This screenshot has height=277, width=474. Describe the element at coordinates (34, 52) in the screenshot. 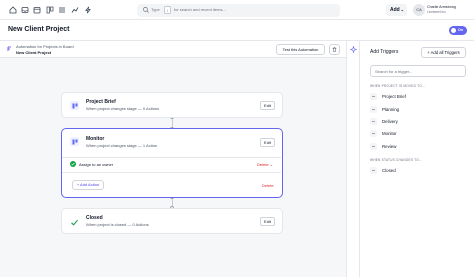

I see `breadcrumb-current: New Client Project` at that location.